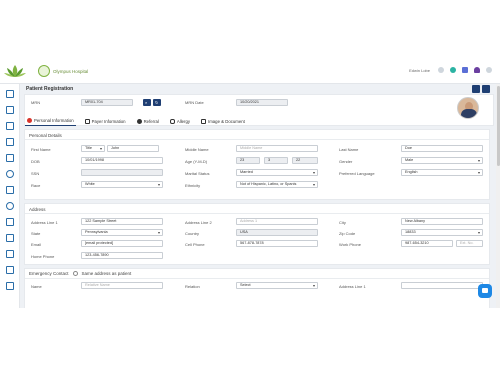 This screenshot has height=375, width=500. What do you see at coordinates (49, 273) in the screenshot?
I see `section-title: Emergency Contact` at bounding box center [49, 273].